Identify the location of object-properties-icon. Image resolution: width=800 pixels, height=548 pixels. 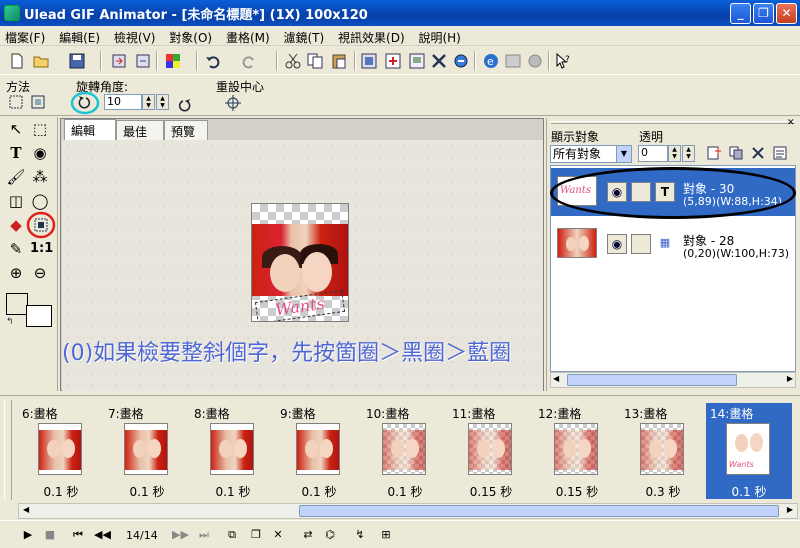
(780, 153).